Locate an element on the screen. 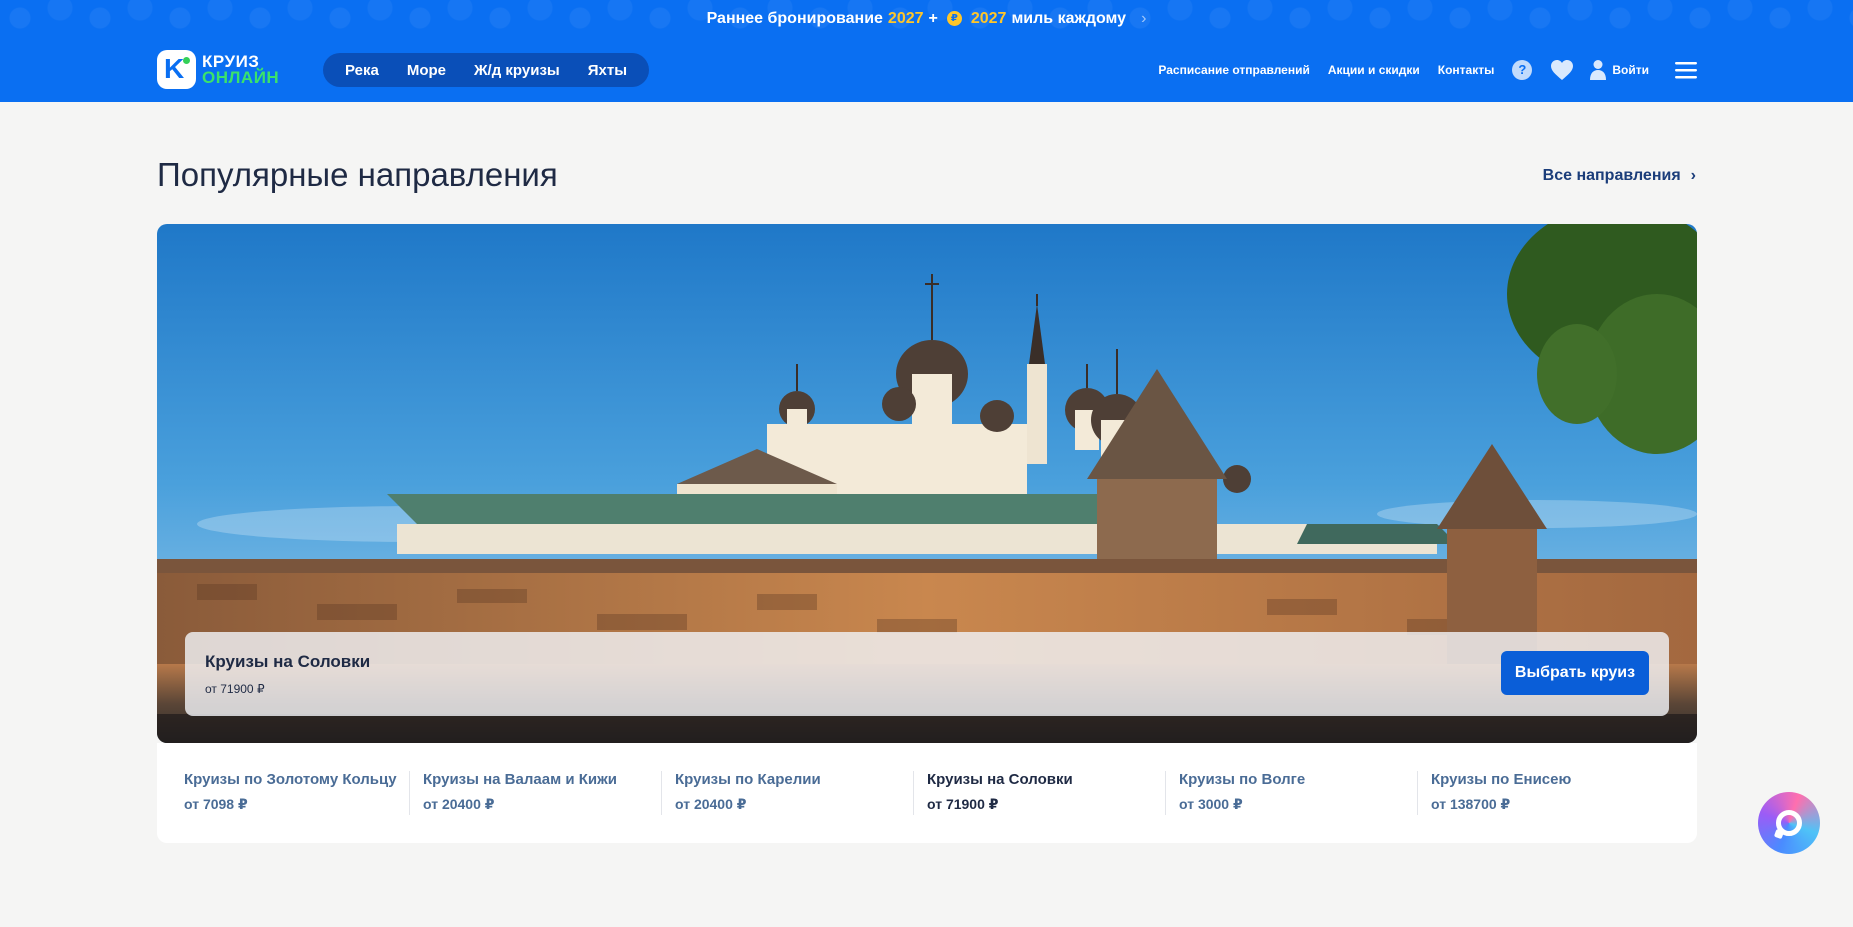 The image size is (1853, 927). coin-icon: ₽ is located at coordinates (954, 18).